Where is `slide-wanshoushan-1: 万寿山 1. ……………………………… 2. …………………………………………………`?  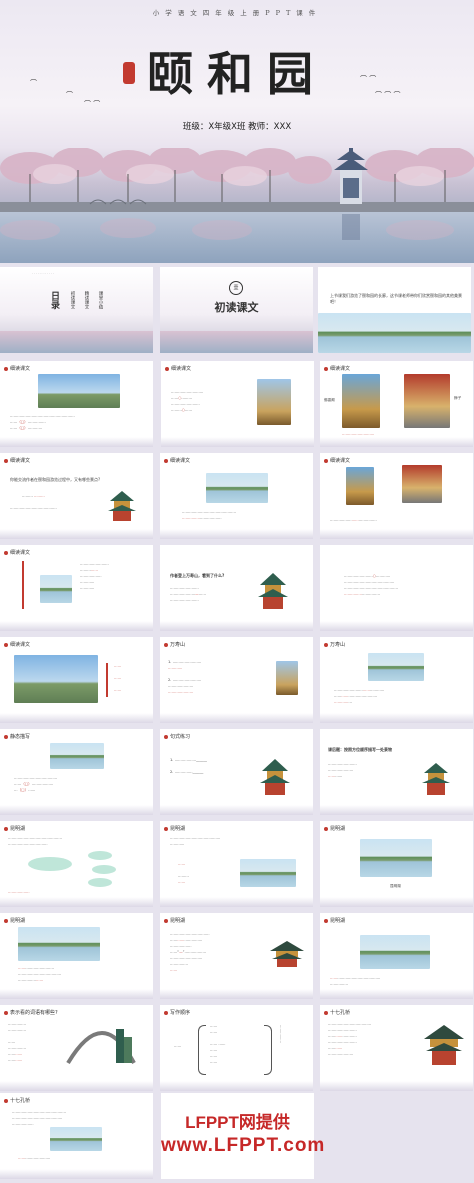 slide-wanshoushan-1: 万寿山 1. ……………………………… 2. ………………………………………………… is located at coordinates (236, 680).